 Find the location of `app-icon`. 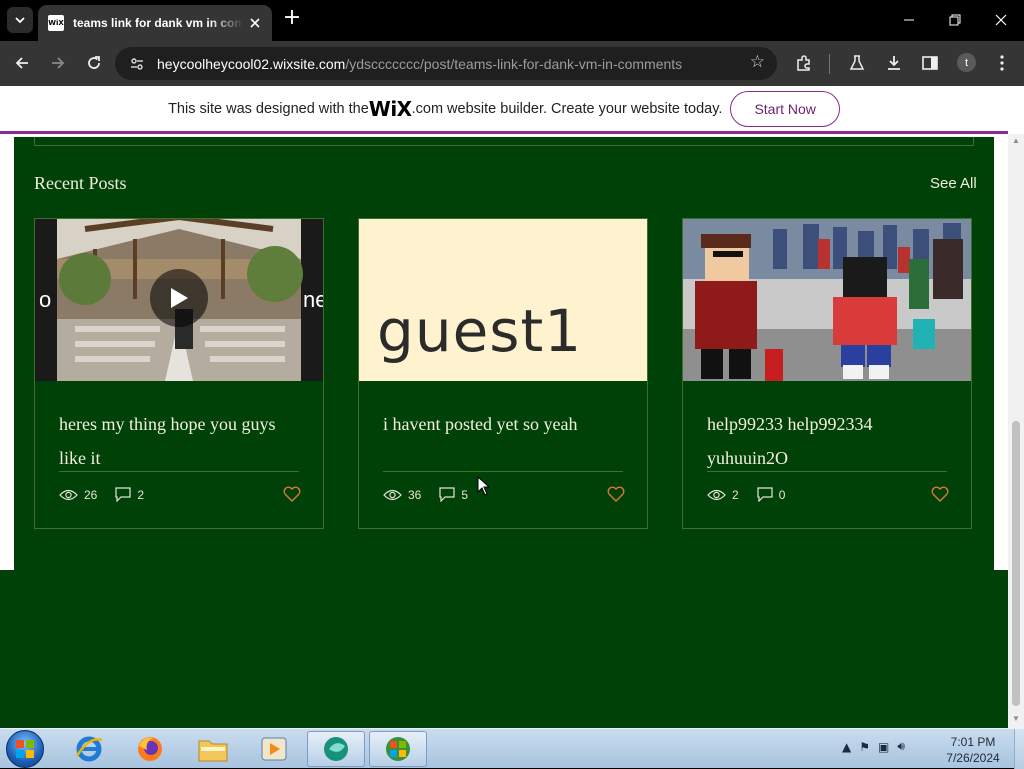

app-icon is located at coordinates (336, 749).